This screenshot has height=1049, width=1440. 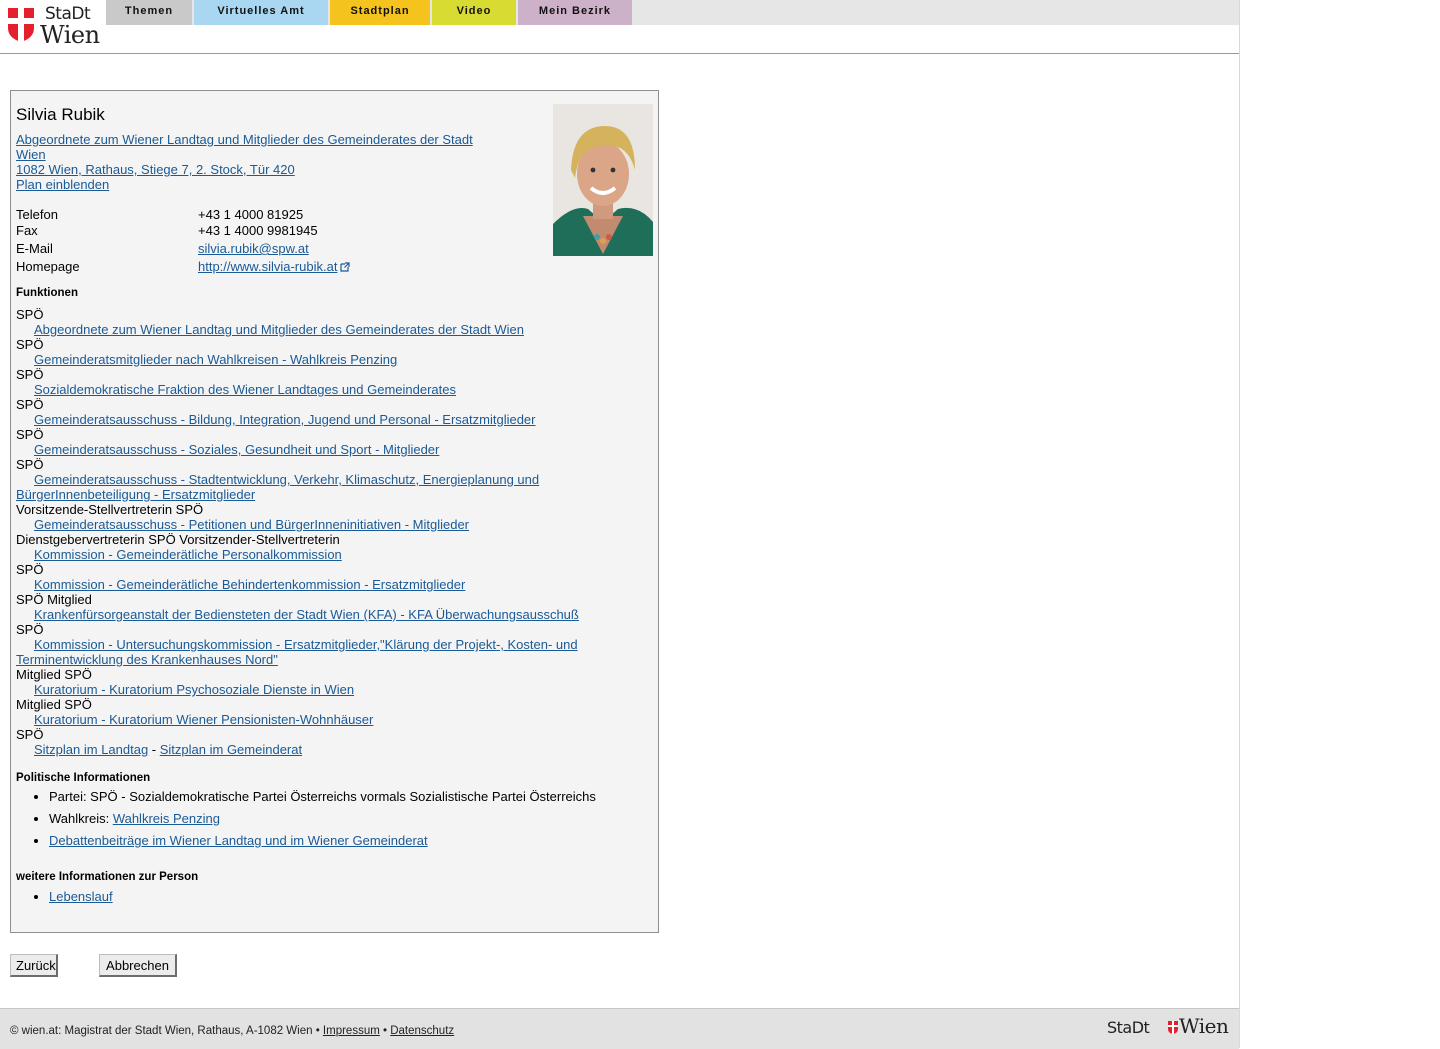 I want to click on seat-plan-gemeinderat-link: Sitzplan im Gemeinderat, so click(x=231, y=749).